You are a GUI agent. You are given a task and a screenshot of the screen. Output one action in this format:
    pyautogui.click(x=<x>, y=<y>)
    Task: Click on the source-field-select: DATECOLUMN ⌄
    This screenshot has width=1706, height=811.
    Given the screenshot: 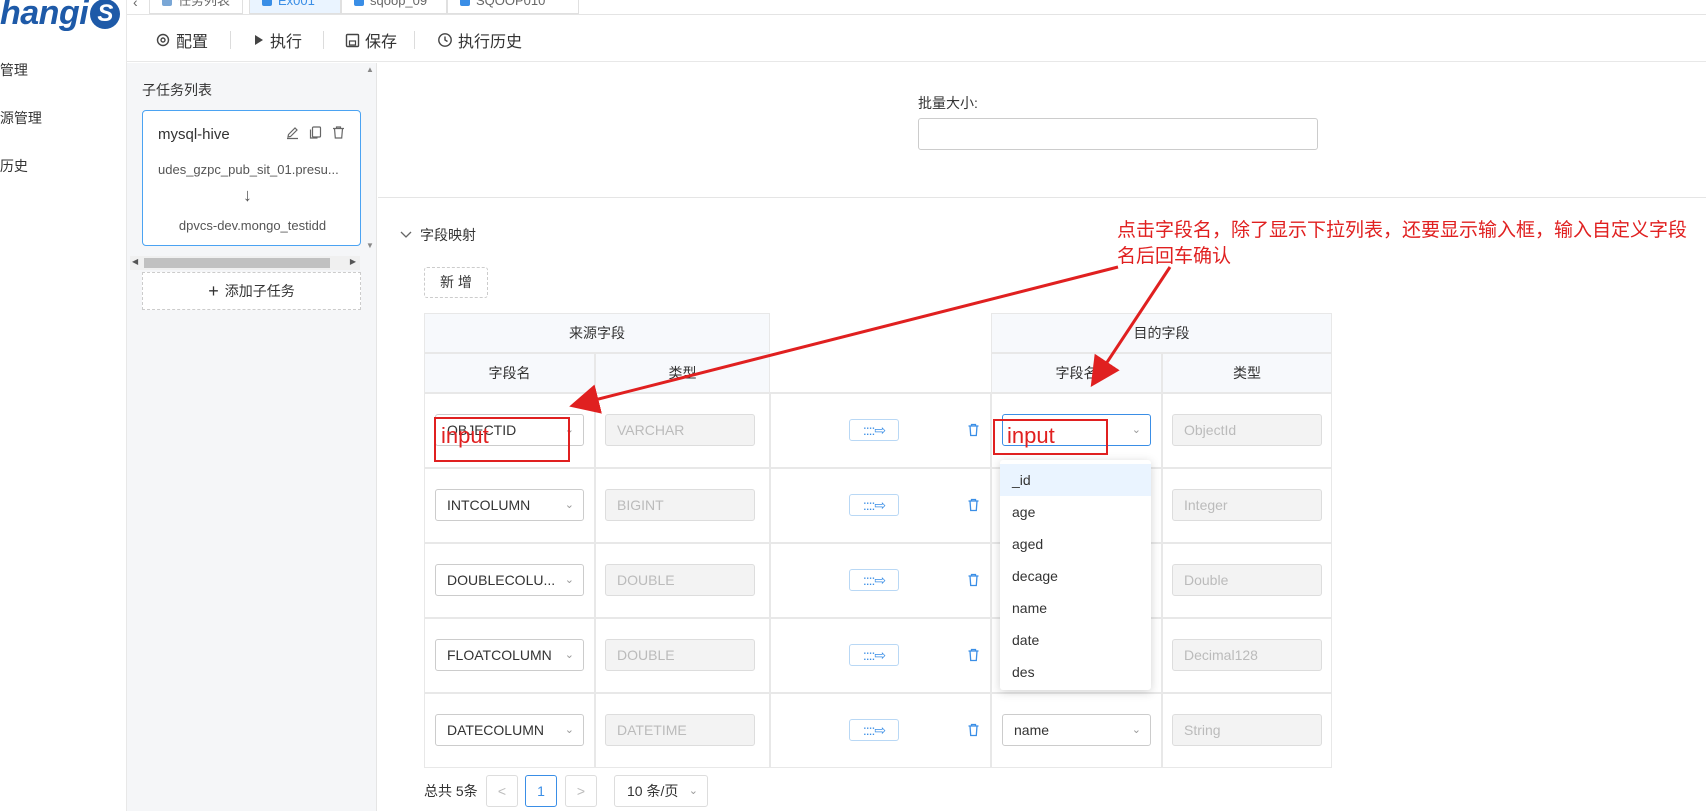 What is the action you would take?
    pyautogui.click(x=509, y=730)
    